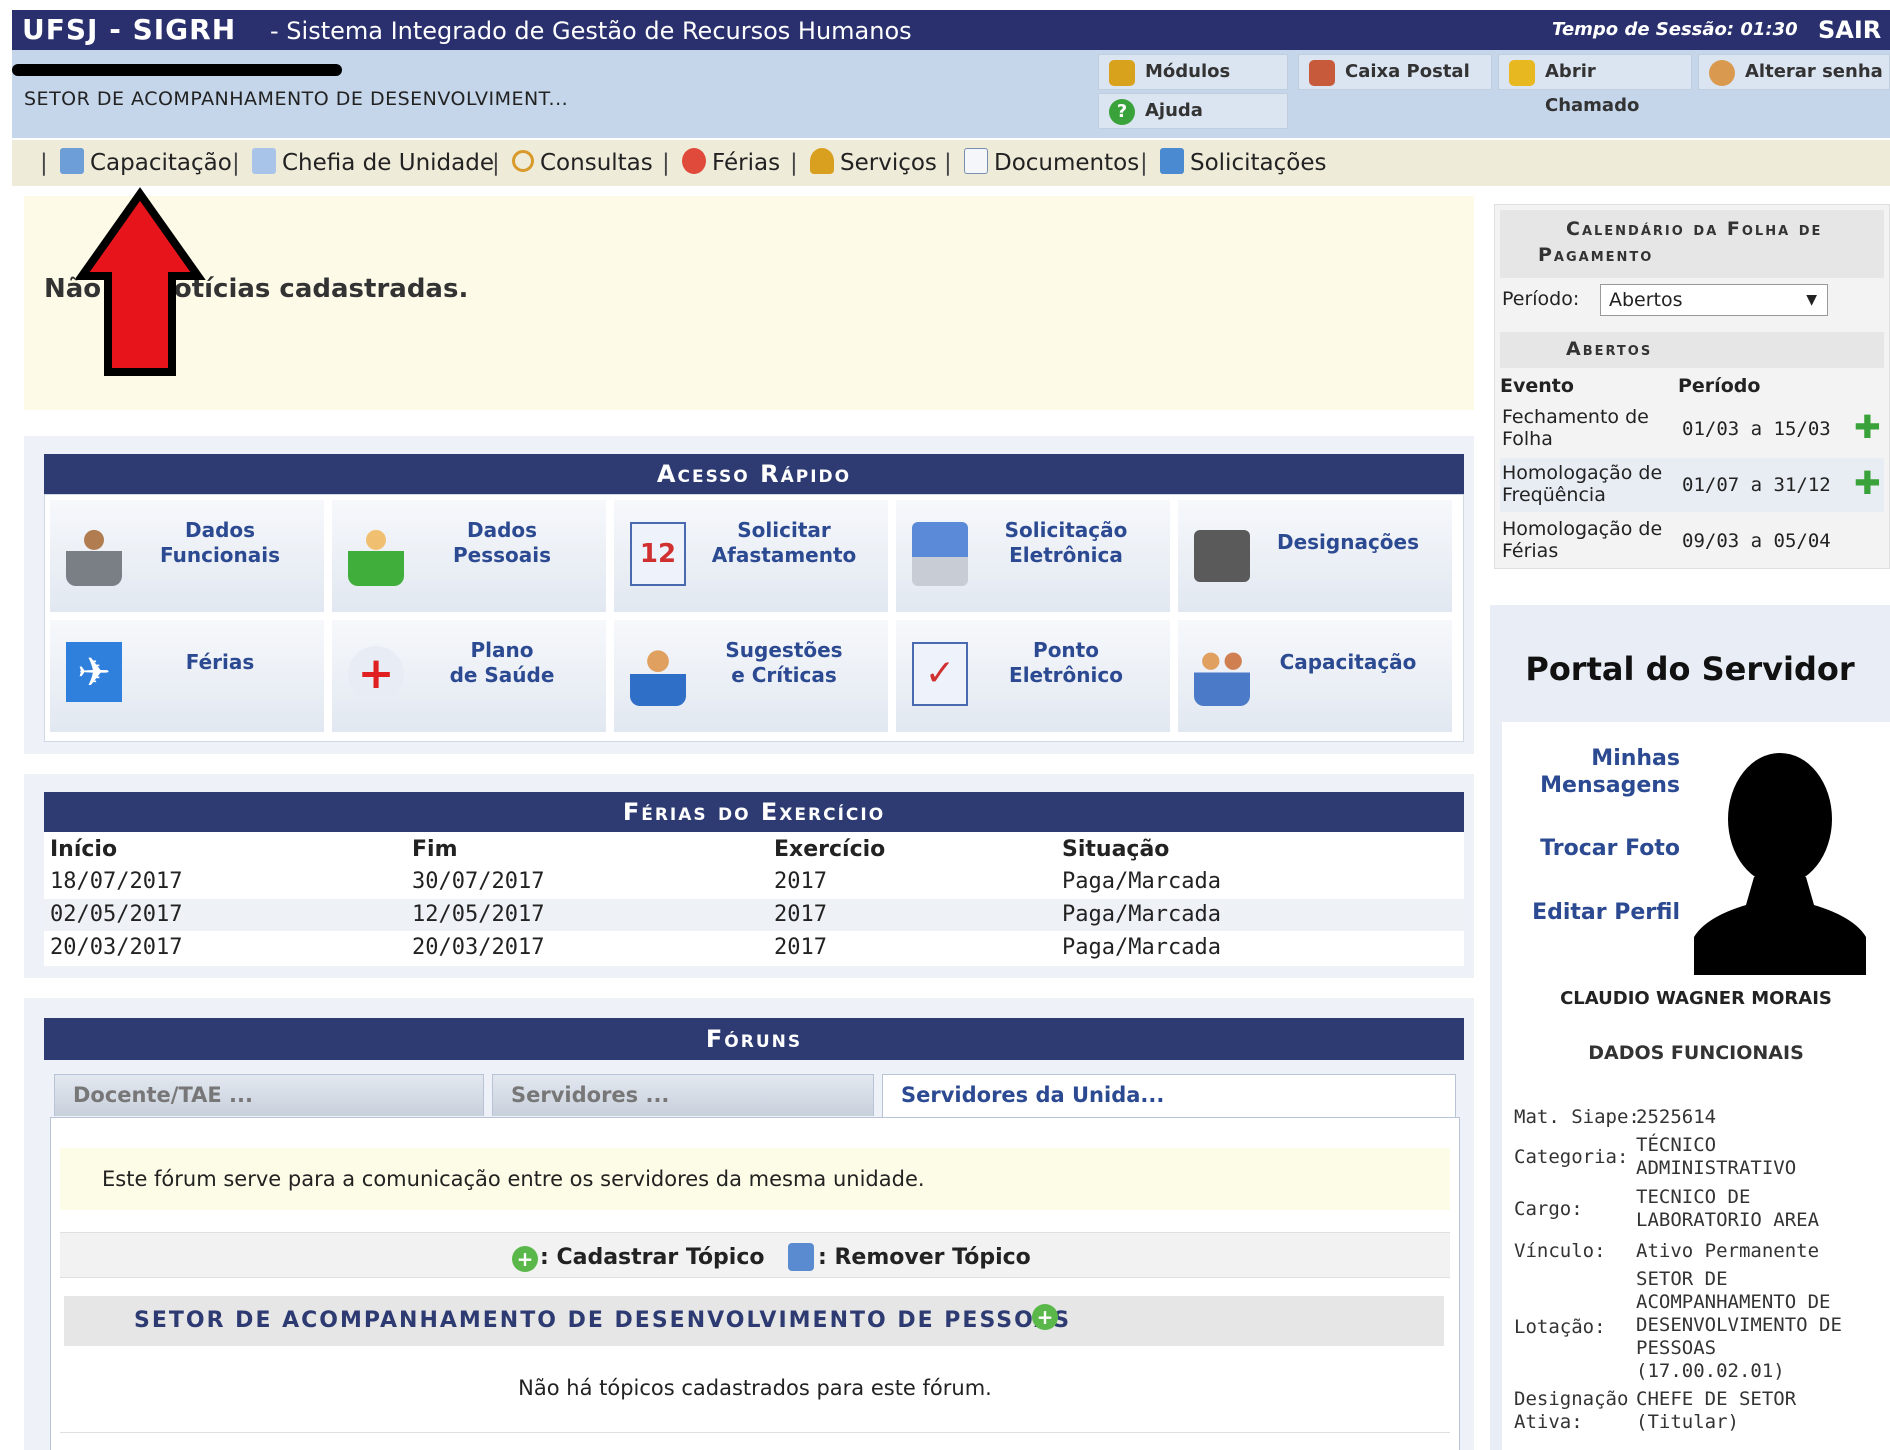  I want to click on remove-topic-label: : Remover Tópico, so click(924, 1257).